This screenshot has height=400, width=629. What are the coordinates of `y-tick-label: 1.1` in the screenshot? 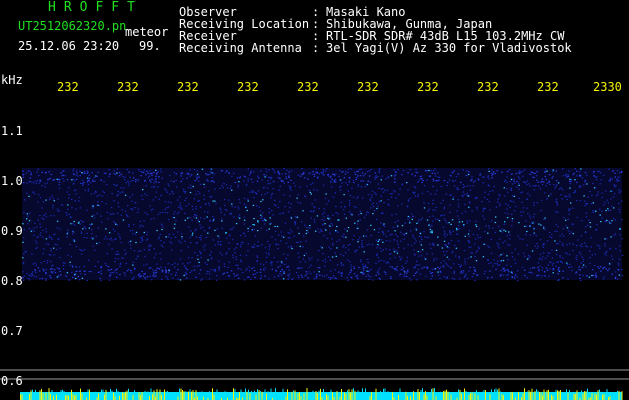 It's located at (12, 131).